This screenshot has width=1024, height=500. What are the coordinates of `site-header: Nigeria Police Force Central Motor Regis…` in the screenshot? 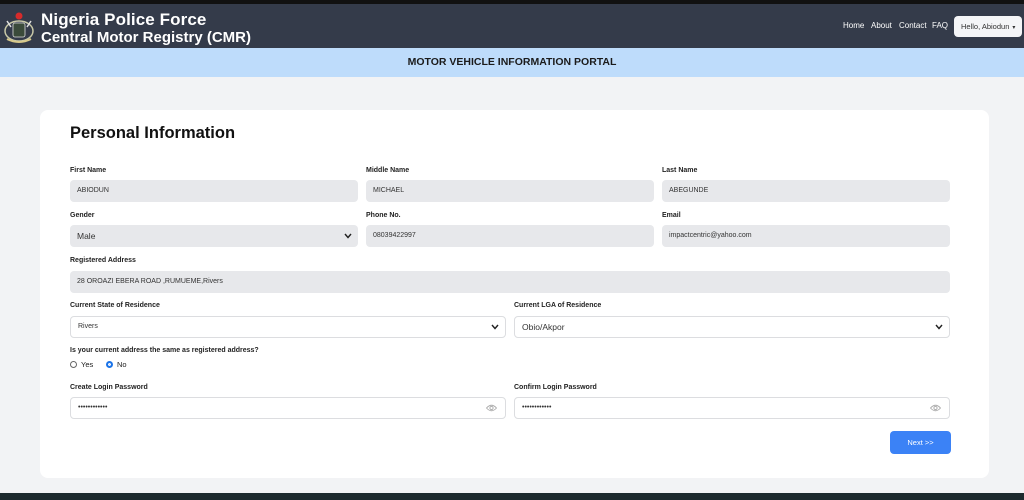 It's located at (512, 26).